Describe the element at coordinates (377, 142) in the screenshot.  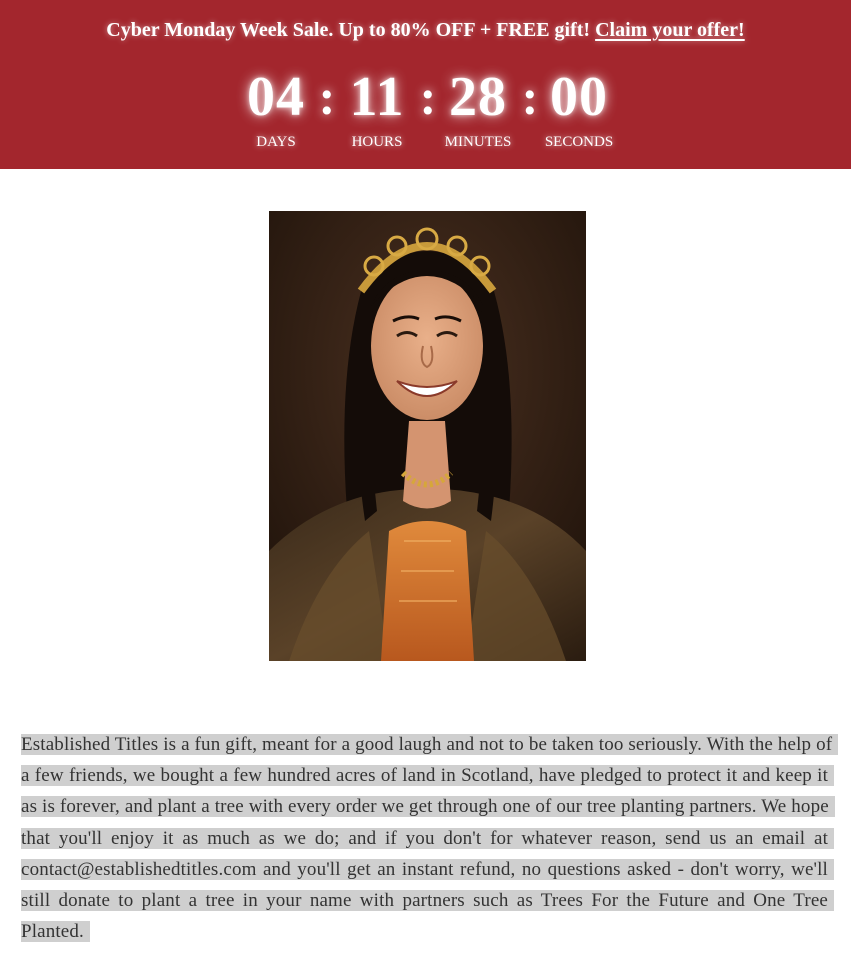
I see `hours-label: HOURS` at that location.